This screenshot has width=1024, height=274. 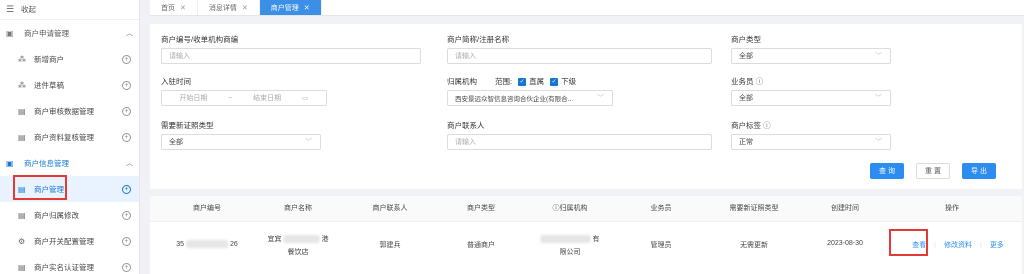 I want to click on created-time-cell: 2023-08-30, so click(x=845, y=243).